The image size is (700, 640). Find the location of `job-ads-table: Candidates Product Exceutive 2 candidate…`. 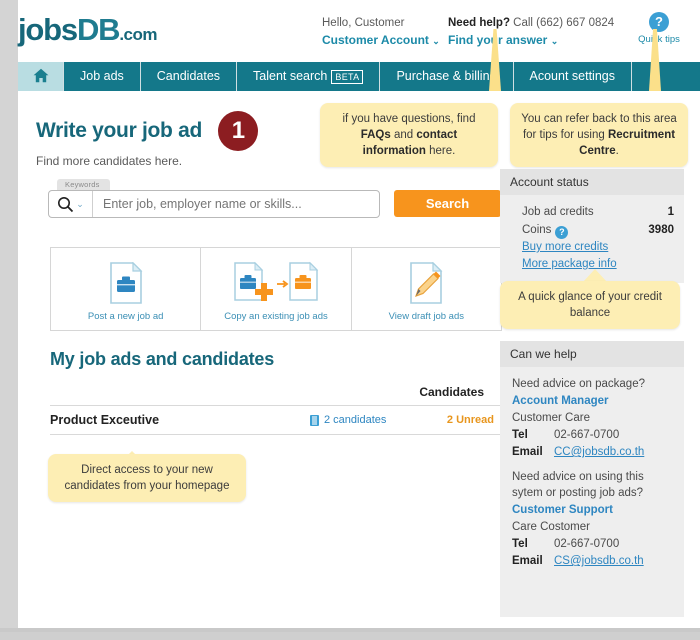

job-ads-table: Candidates Product Exceutive 2 candidate… is located at coordinates (276, 410).